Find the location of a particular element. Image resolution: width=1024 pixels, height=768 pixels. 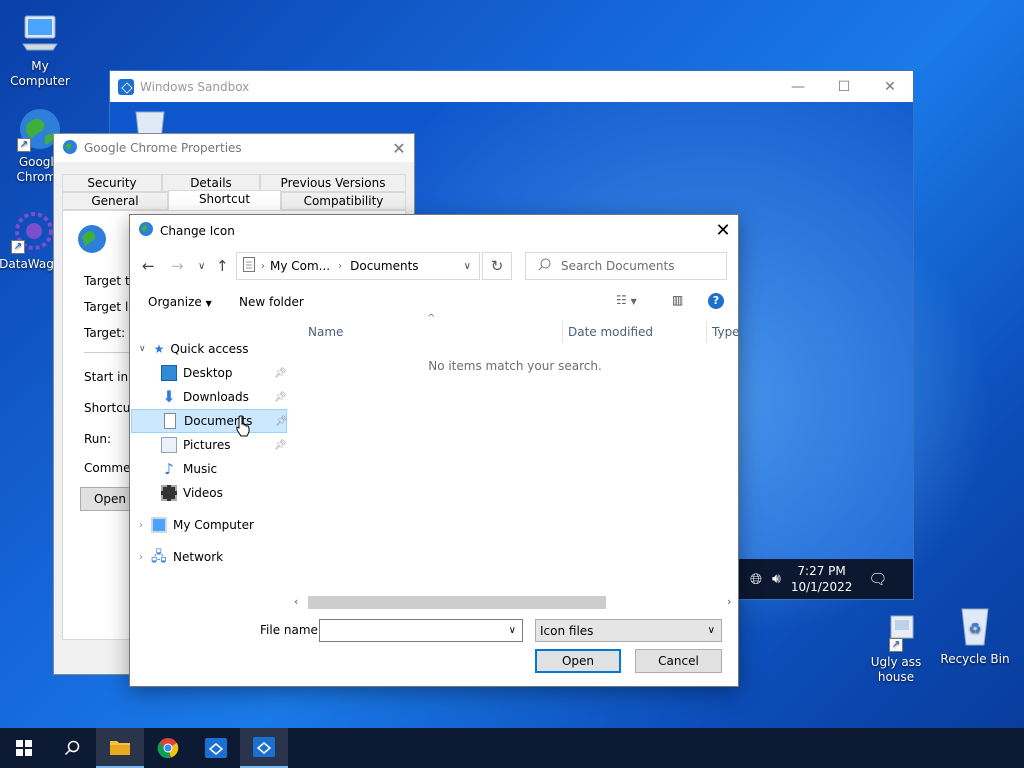

sidebar-item-documents: Documents 📌︎ is located at coordinates (209, 421).